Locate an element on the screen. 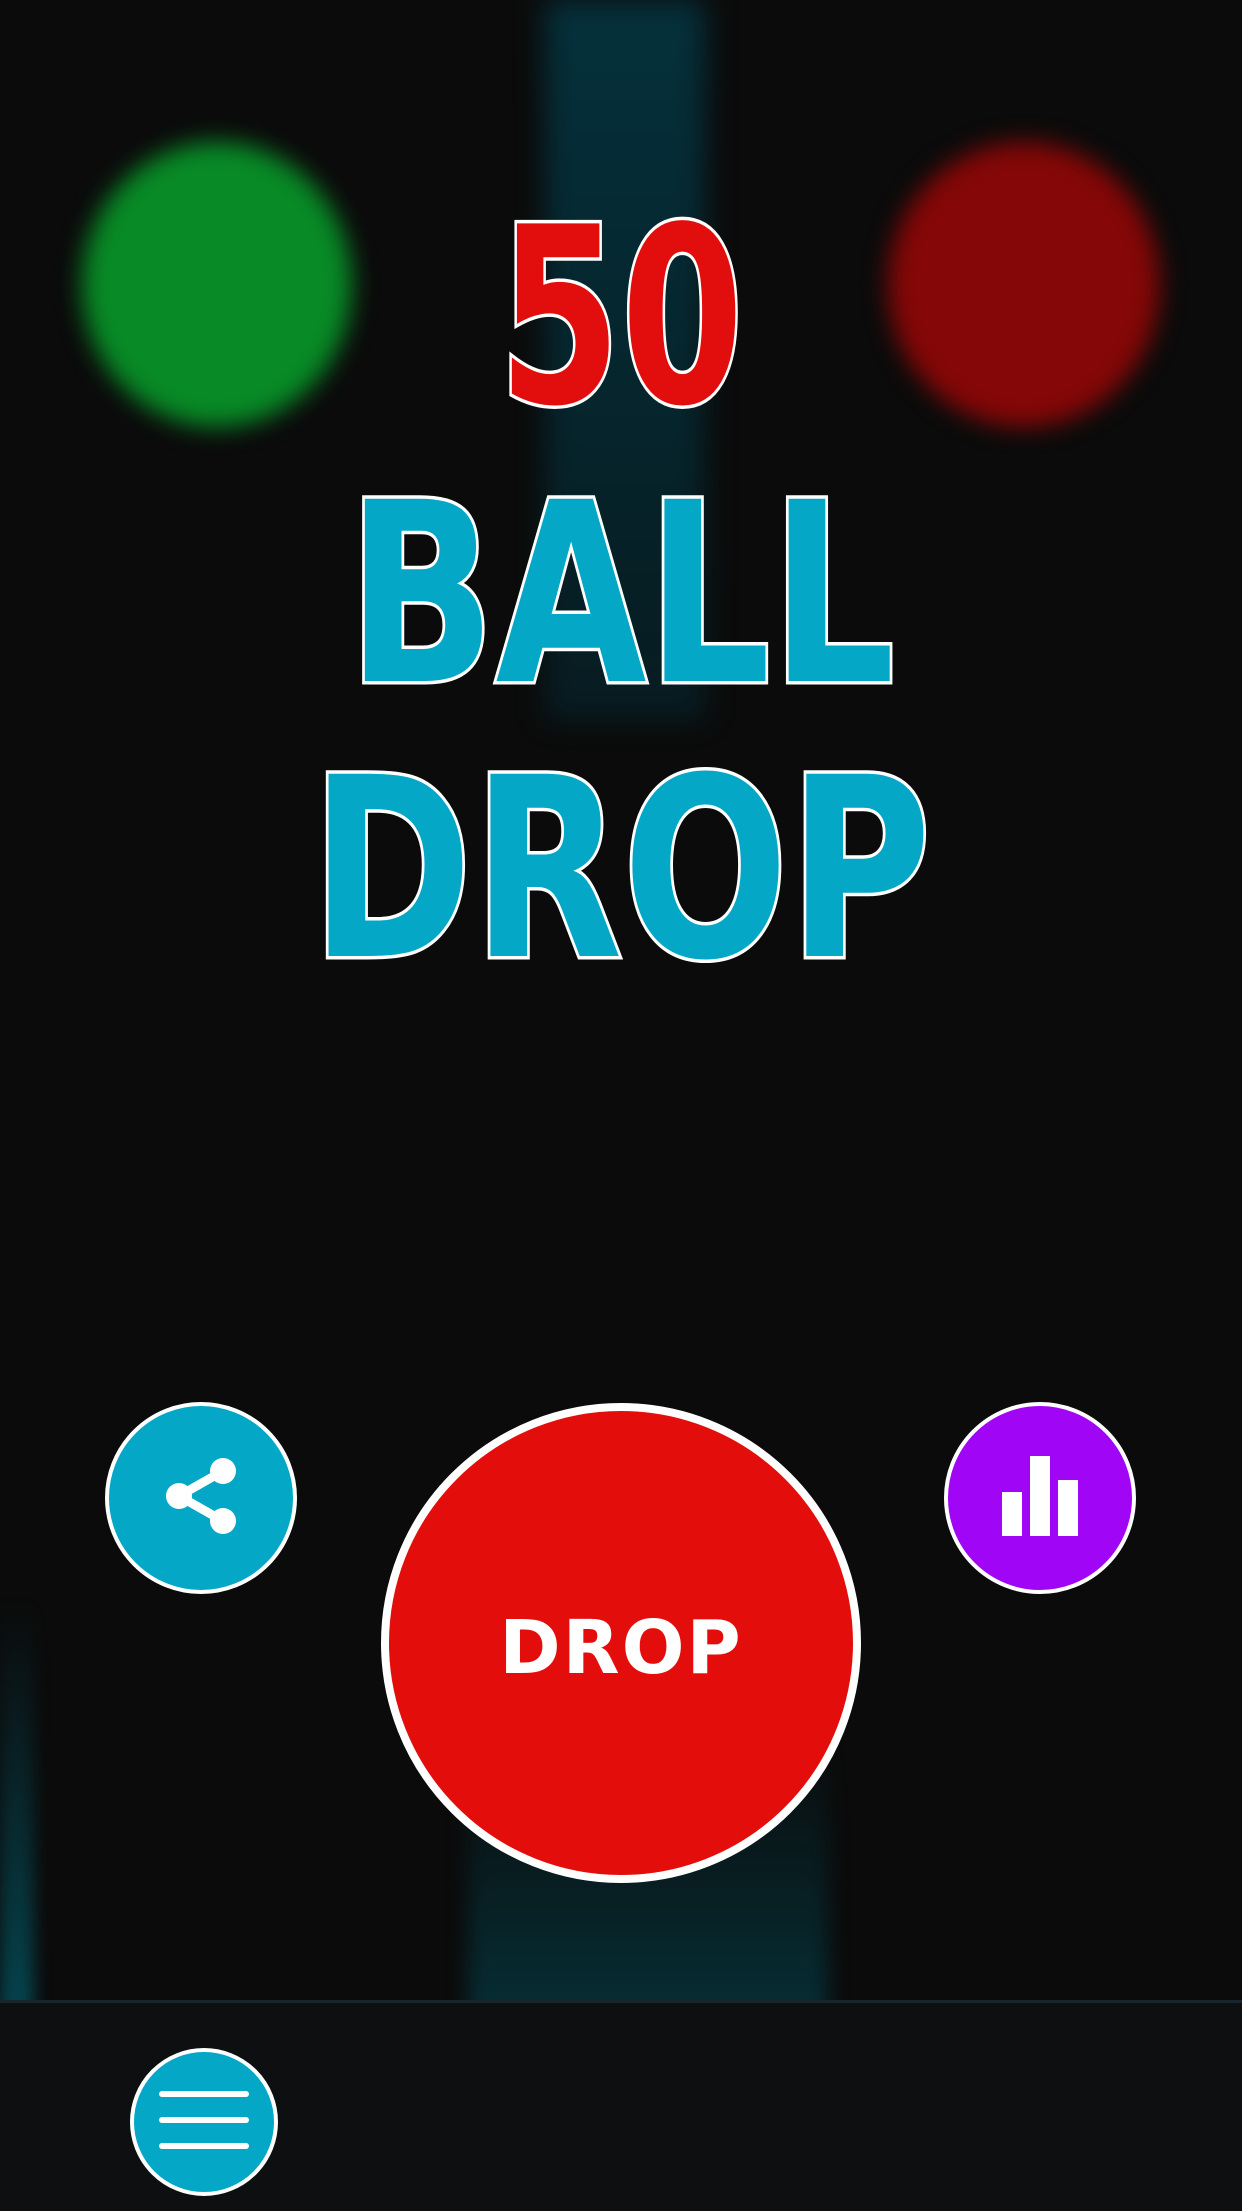 This screenshot has height=2211, width=1242. background-left-glow-bar is located at coordinates (17, 1815).